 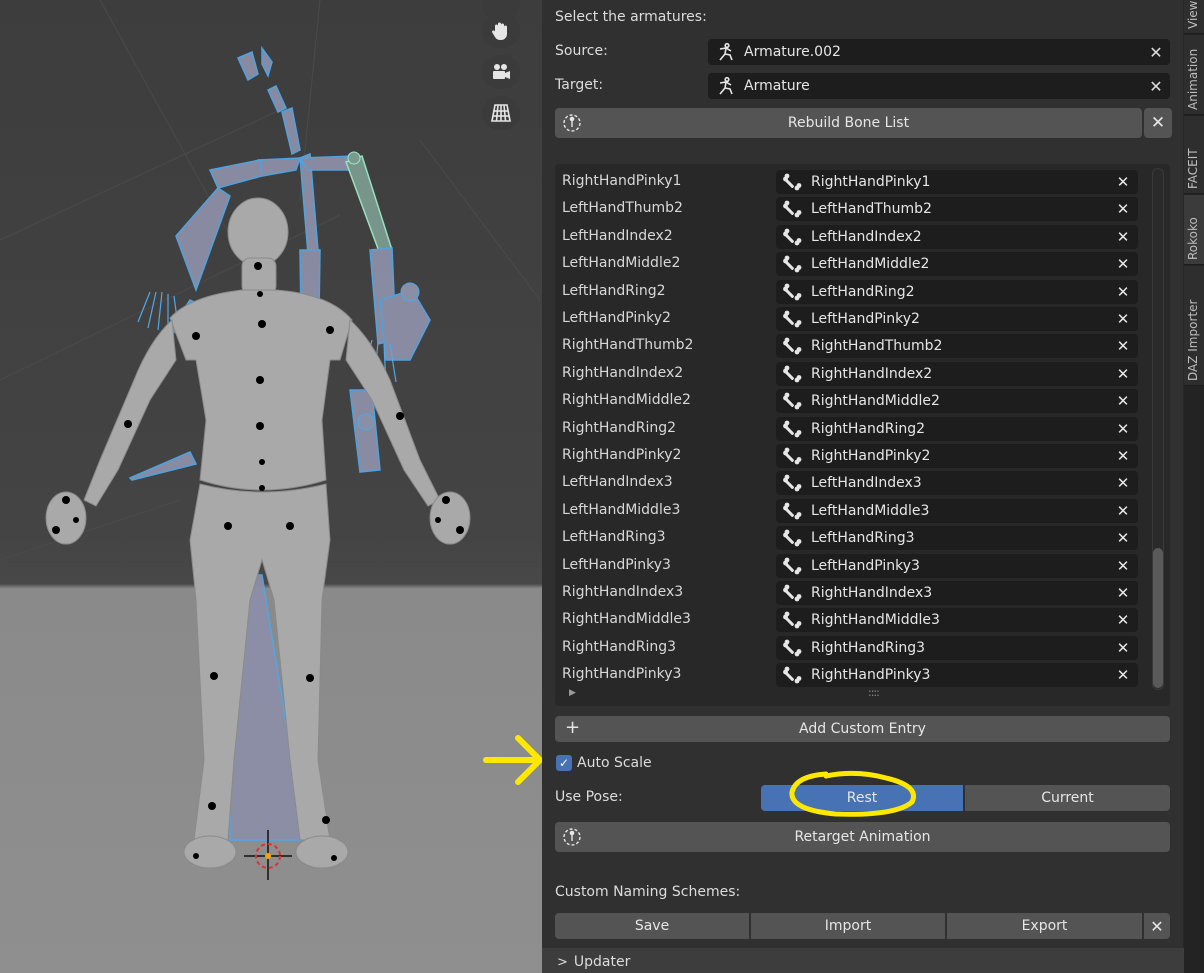 What do you see at coordinates (939, 52) in the screenshot?
I see `source-armature-field: Armature.002 ✕` at bounding box center [939, 52].